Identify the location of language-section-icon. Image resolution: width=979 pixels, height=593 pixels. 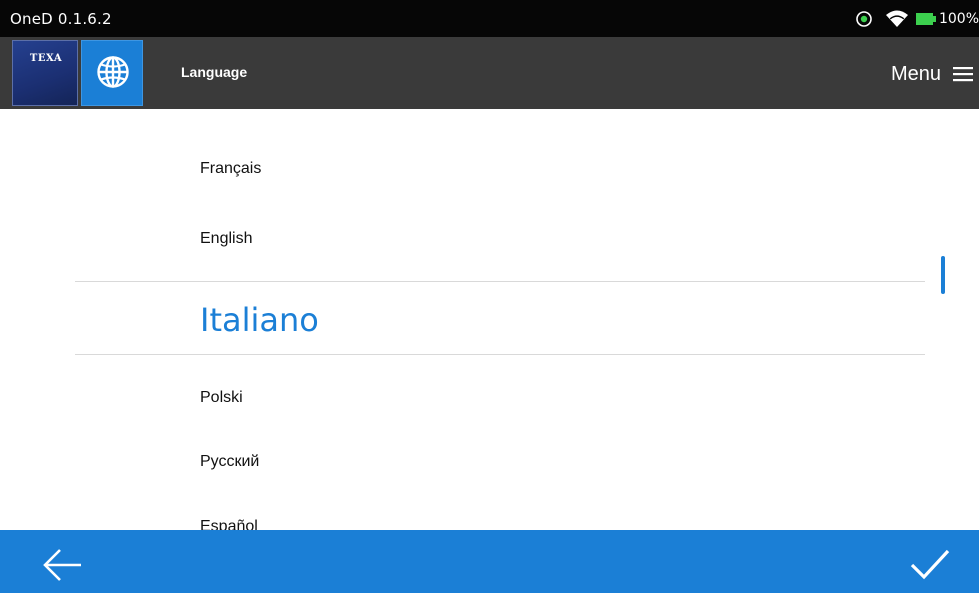
(112, 73).